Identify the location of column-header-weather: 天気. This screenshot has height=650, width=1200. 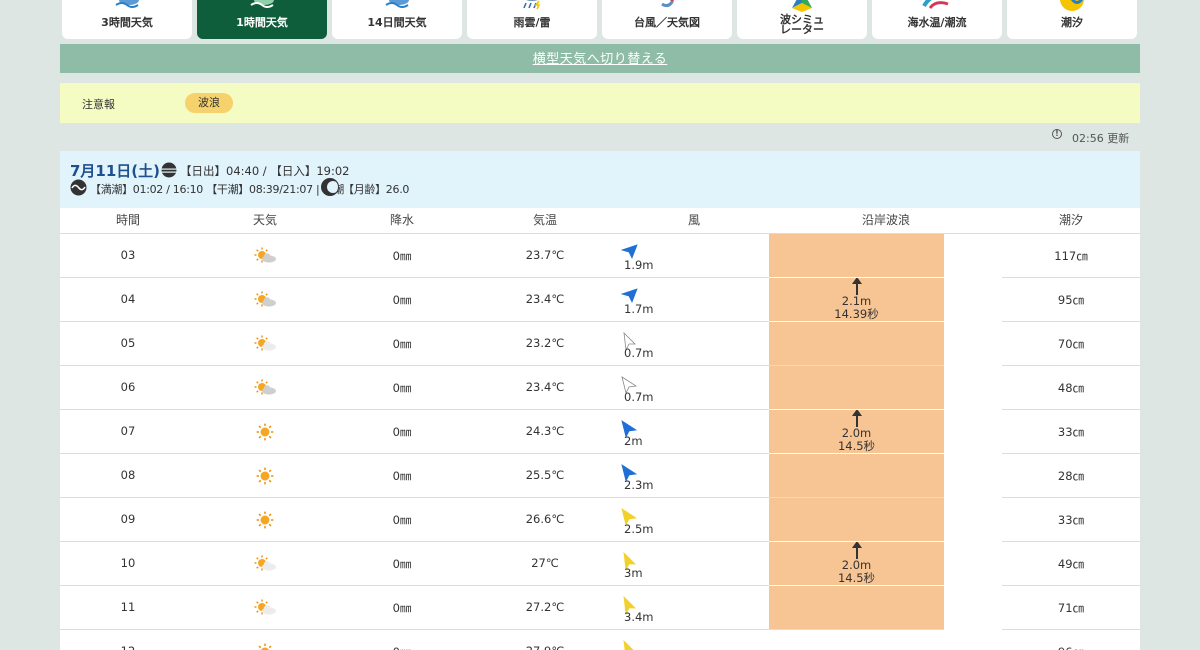
(264, 220).